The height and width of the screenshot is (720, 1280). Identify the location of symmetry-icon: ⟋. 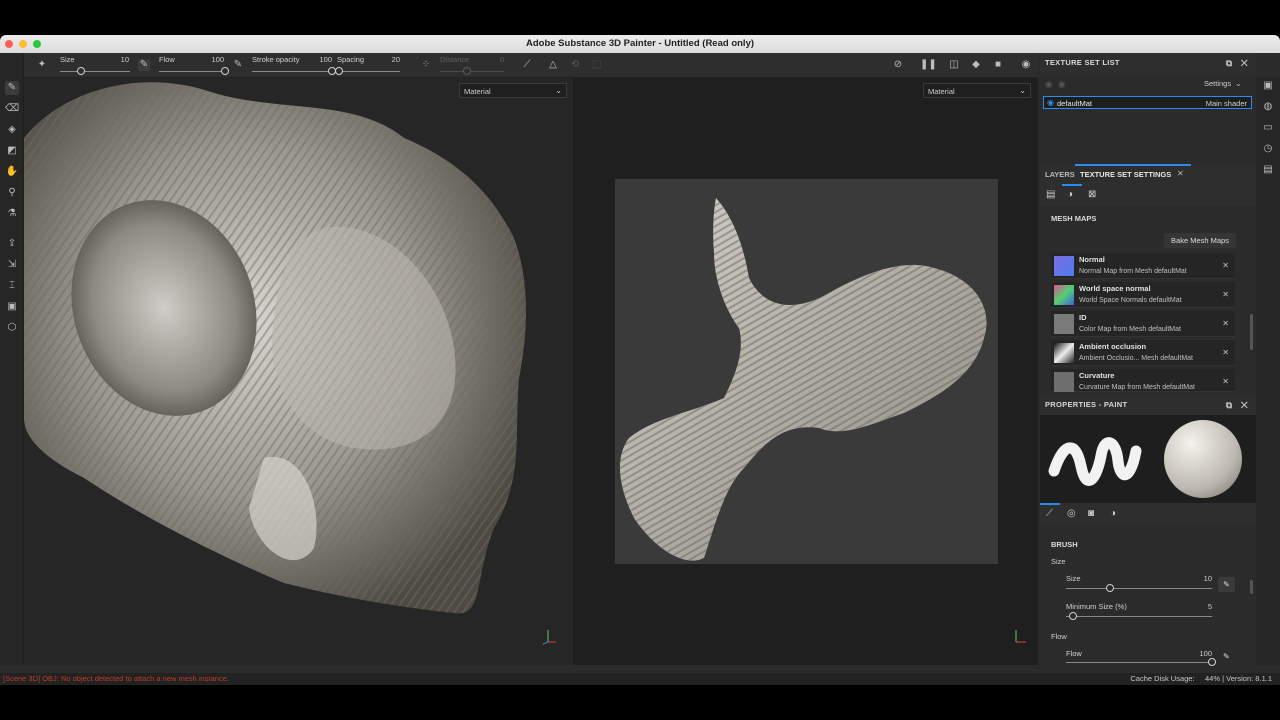
(527, 65).